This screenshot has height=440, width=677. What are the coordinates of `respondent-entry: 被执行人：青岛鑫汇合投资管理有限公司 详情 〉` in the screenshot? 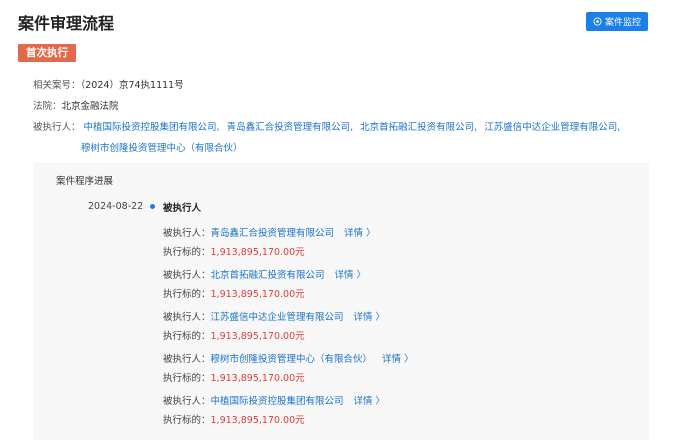 It's located at (269, 232).